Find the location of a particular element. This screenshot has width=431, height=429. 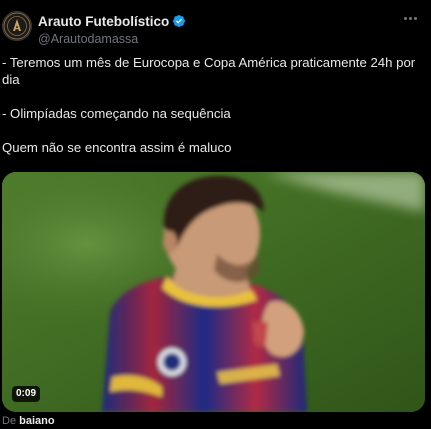

more-options-icon is located at coordinates (410, 18).